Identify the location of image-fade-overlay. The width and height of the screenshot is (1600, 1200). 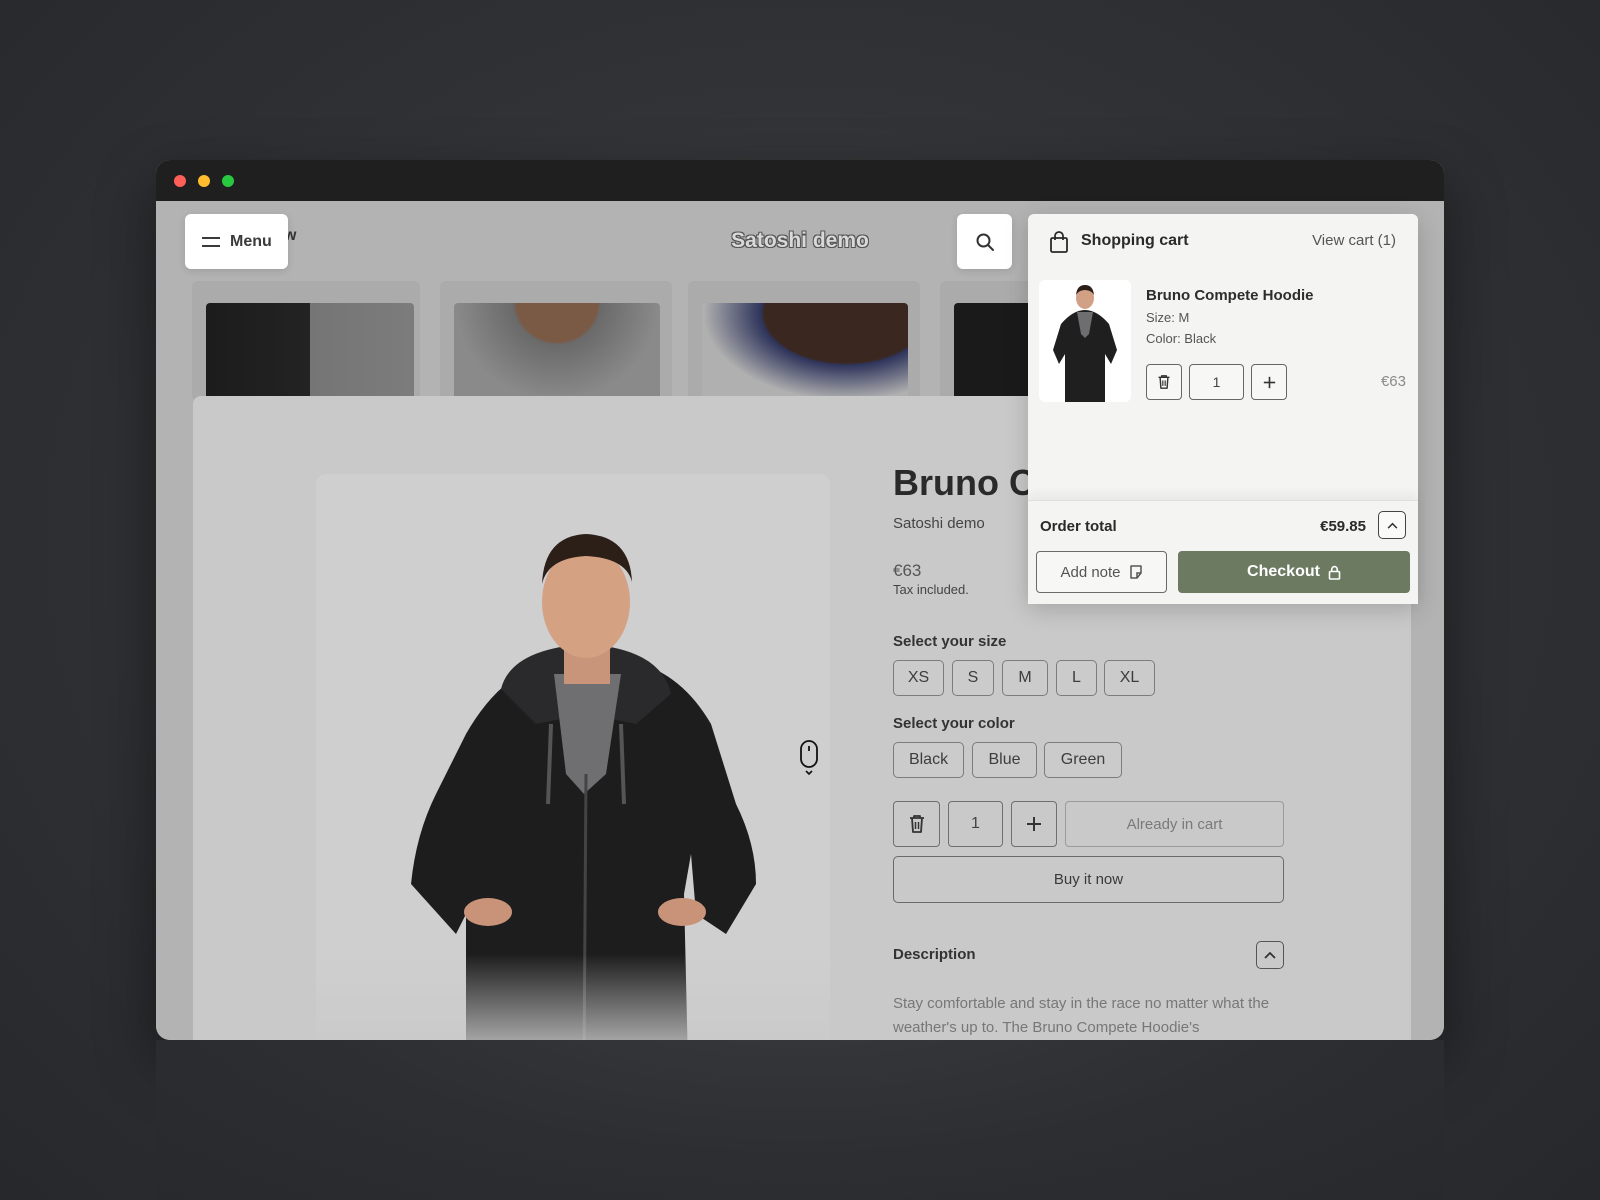
(573, 997).